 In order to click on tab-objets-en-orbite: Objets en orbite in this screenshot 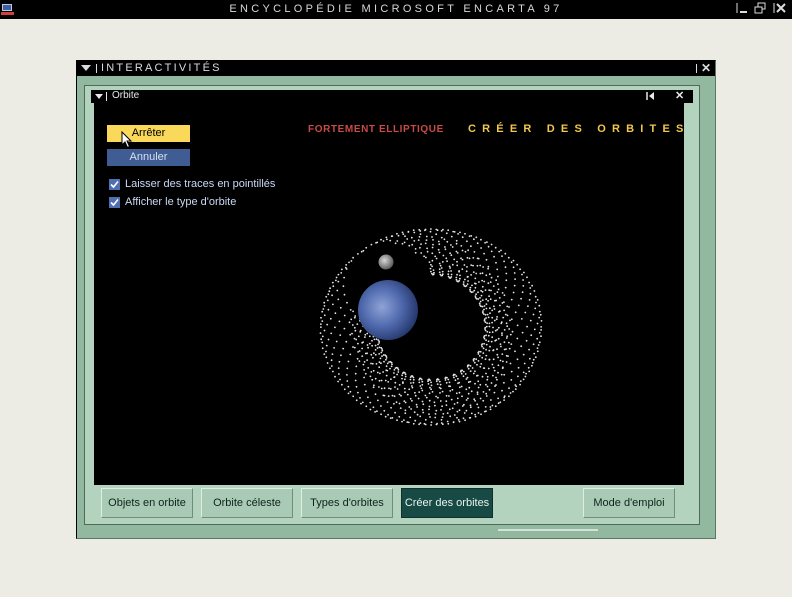, I will do `click(147, 503)`.